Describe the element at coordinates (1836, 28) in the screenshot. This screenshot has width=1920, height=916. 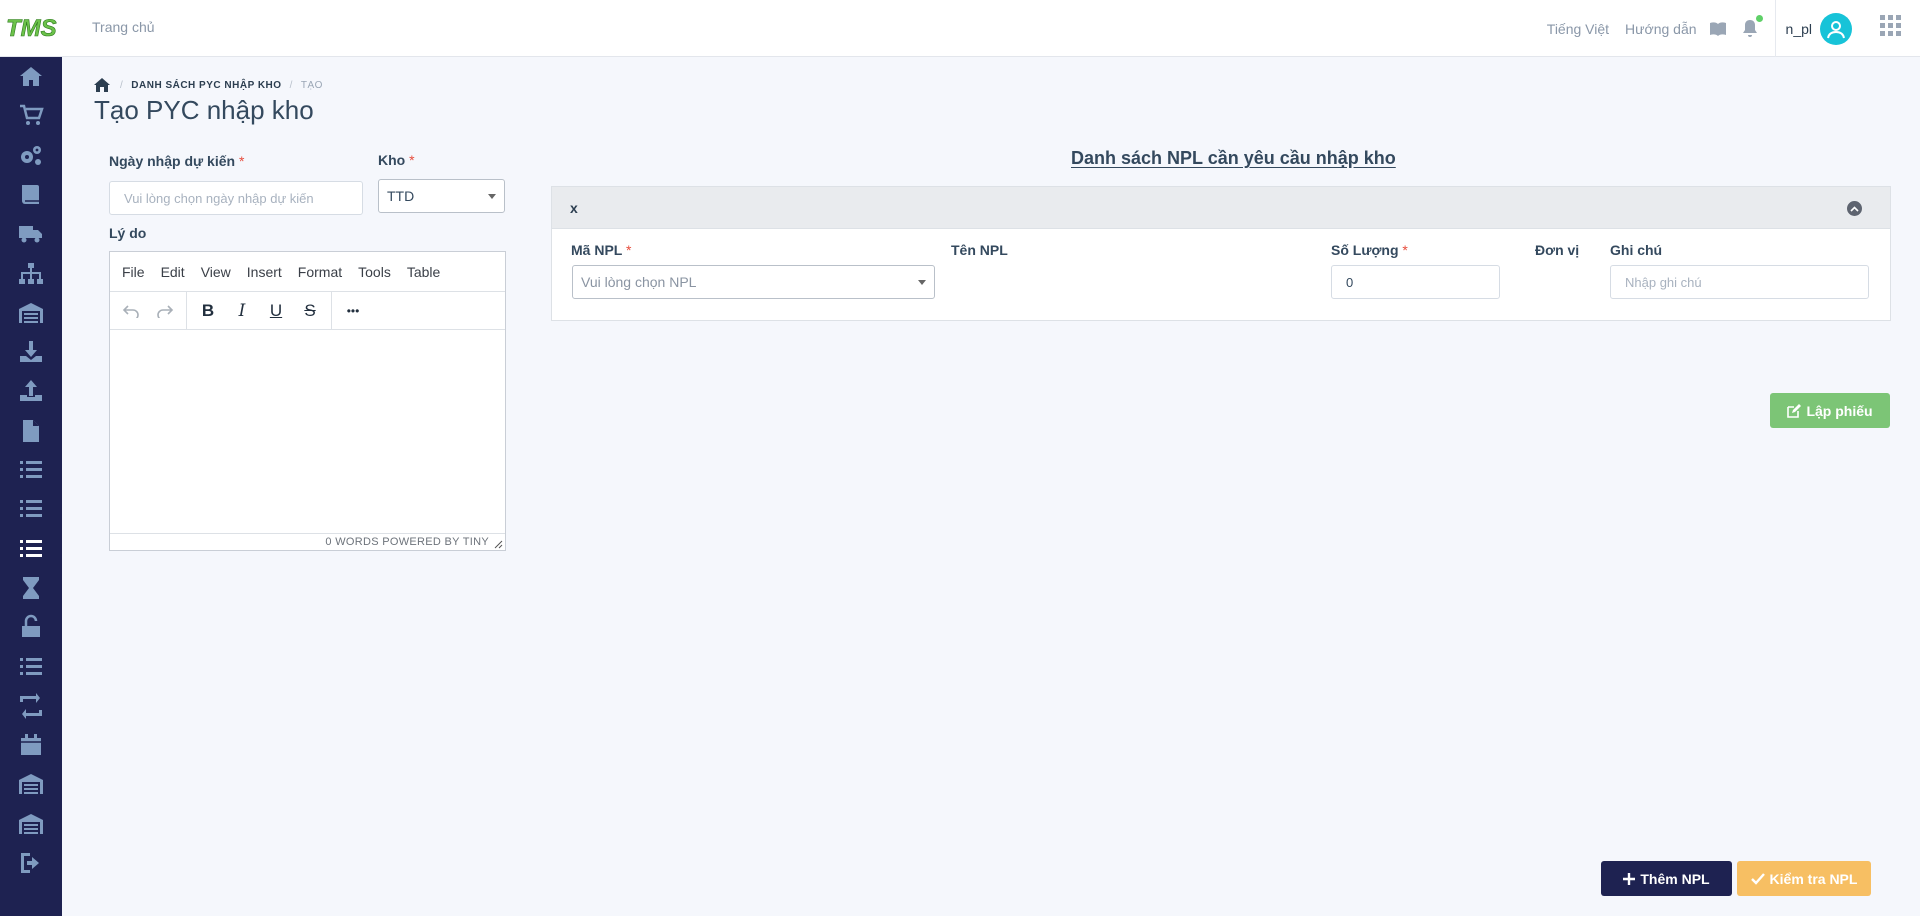
I see `user-avatar-icon` at that location.